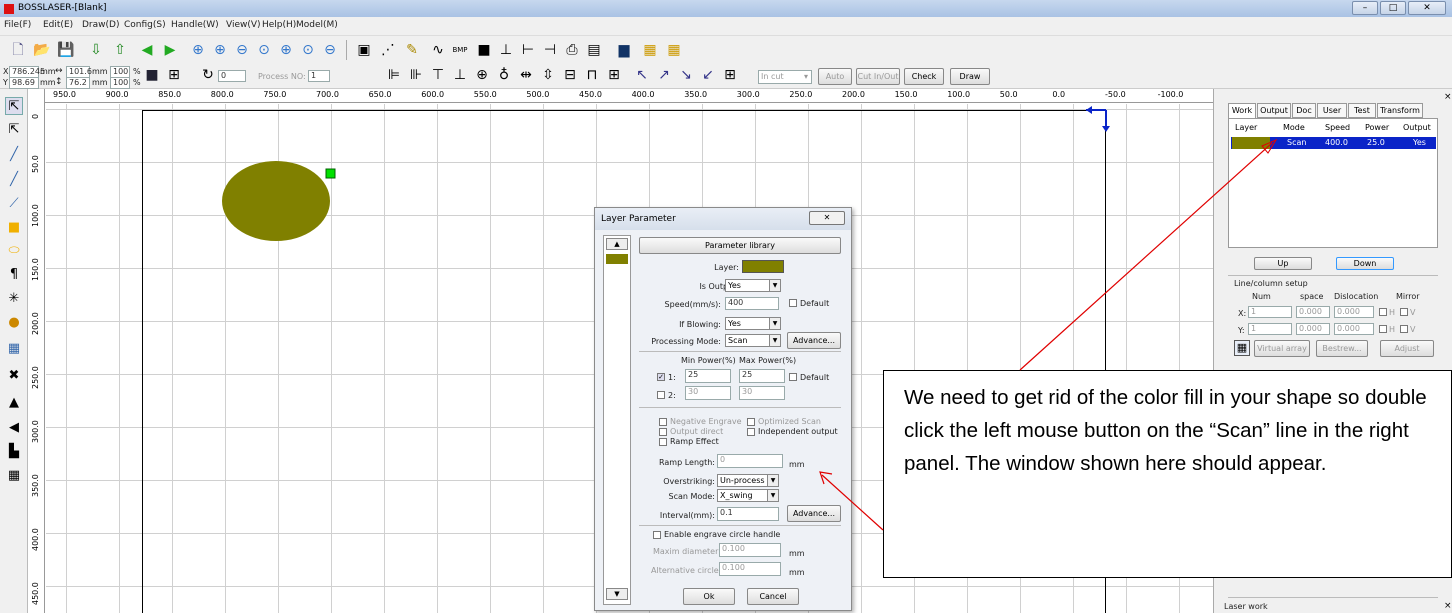  I want to click on x-num-field: 1, so click(1270, 312).